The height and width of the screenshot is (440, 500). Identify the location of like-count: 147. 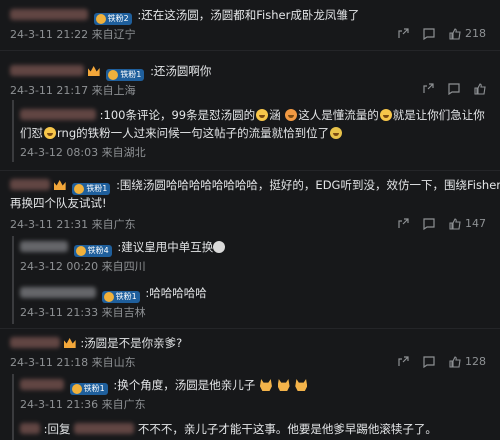
(475, 223).